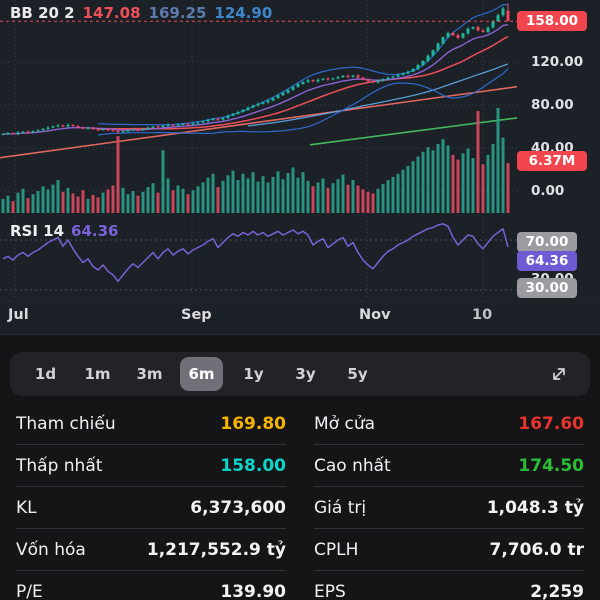  I want to click on time-axis-label-10: 10, so click(482, 315).